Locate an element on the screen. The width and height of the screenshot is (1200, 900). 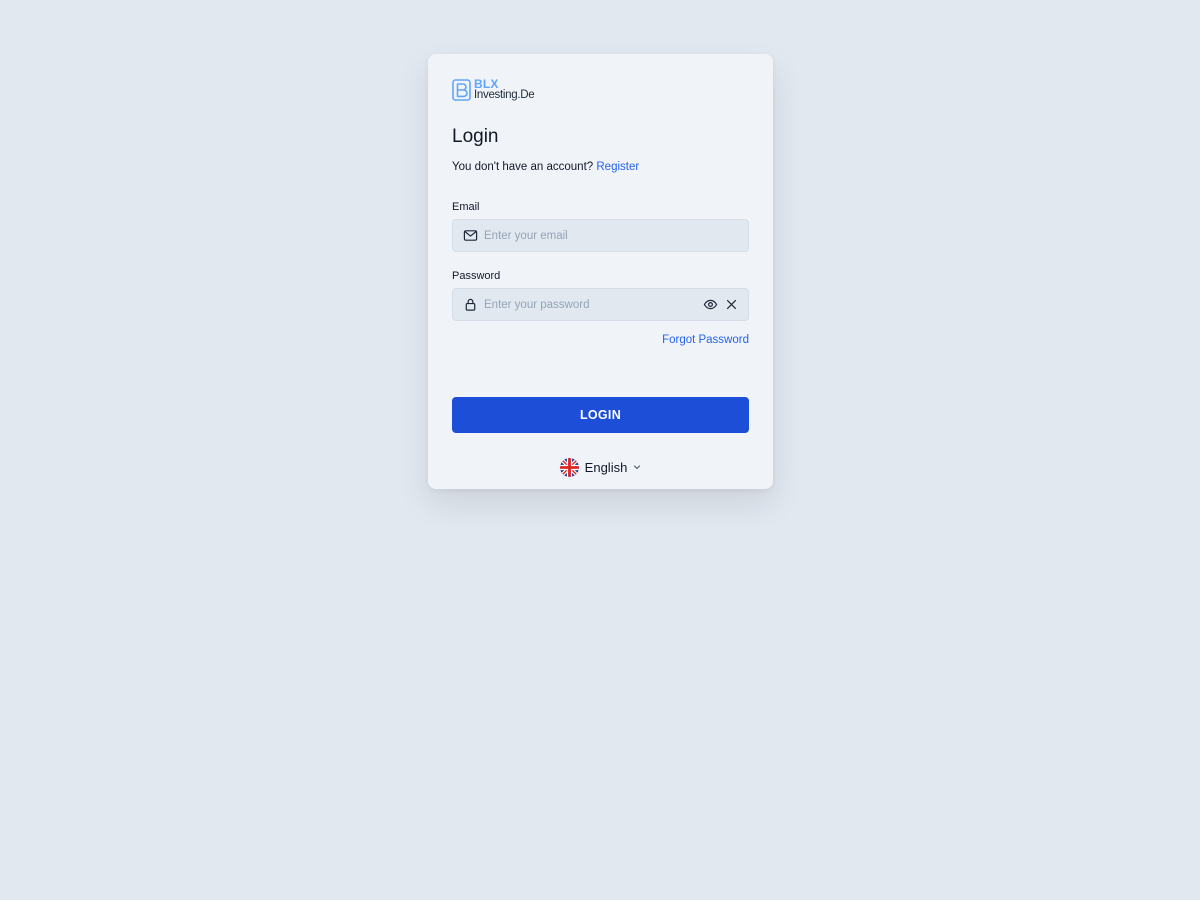
lock-icon is located at coordinates (470, 304).